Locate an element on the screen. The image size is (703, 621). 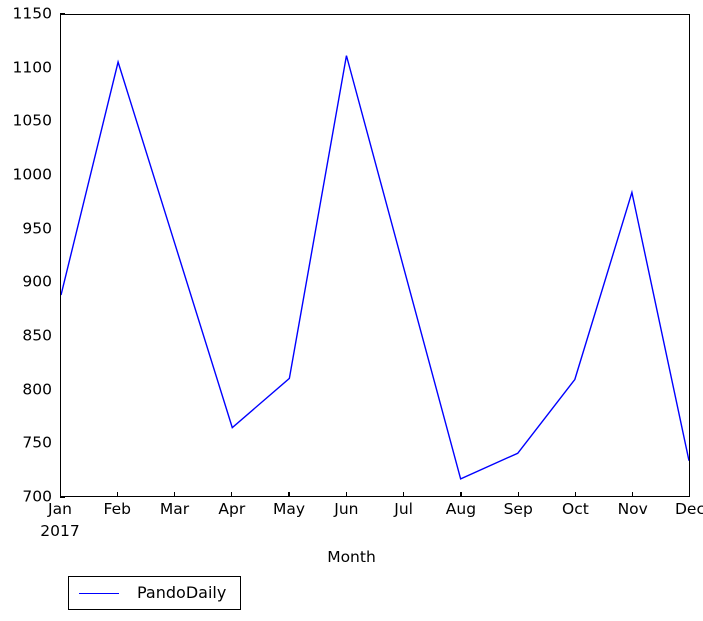
x-axis-tick-label: Oct is located at coordinates (575, 509).